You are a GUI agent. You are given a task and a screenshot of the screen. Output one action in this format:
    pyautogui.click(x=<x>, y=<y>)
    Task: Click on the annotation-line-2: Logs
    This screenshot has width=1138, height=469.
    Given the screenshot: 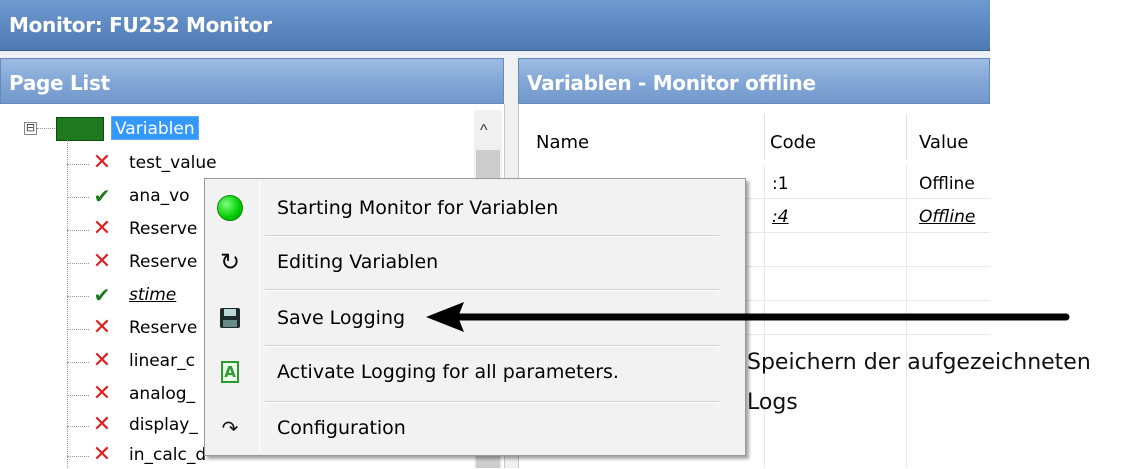 What is the action you would take?
    pyautogui.click(x=772, y=402)
    